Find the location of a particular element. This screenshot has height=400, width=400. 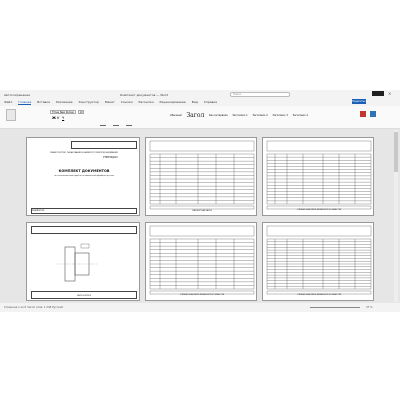

tab-8: Рецензирование is located at coordinates (173, 102).